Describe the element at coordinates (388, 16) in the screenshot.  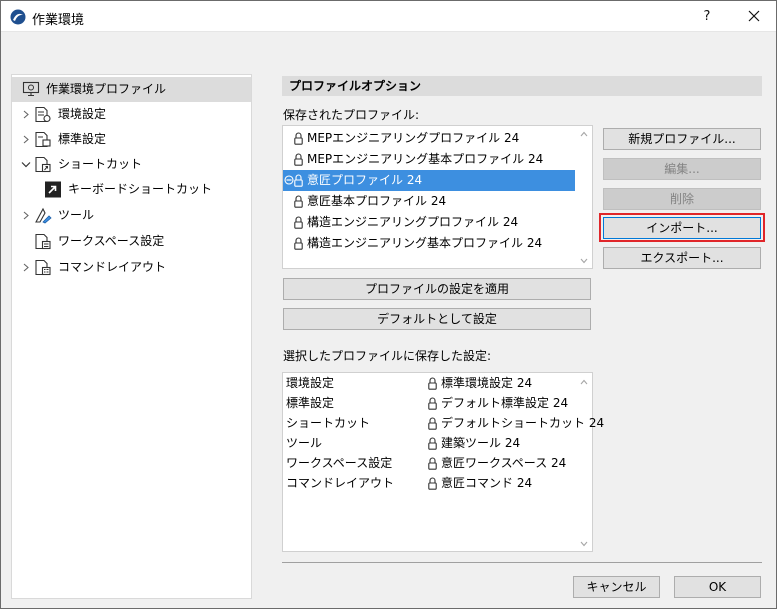
I see `title-bar: 作業環境 ?` at that location.